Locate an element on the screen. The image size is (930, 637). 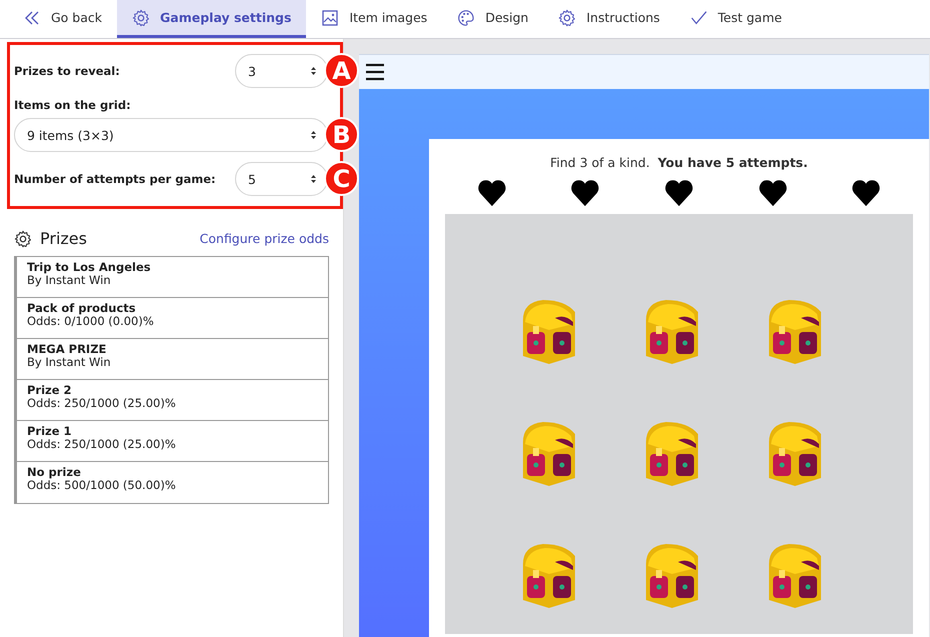
dropdown-select: 3 is located at coordinates (281, 71).